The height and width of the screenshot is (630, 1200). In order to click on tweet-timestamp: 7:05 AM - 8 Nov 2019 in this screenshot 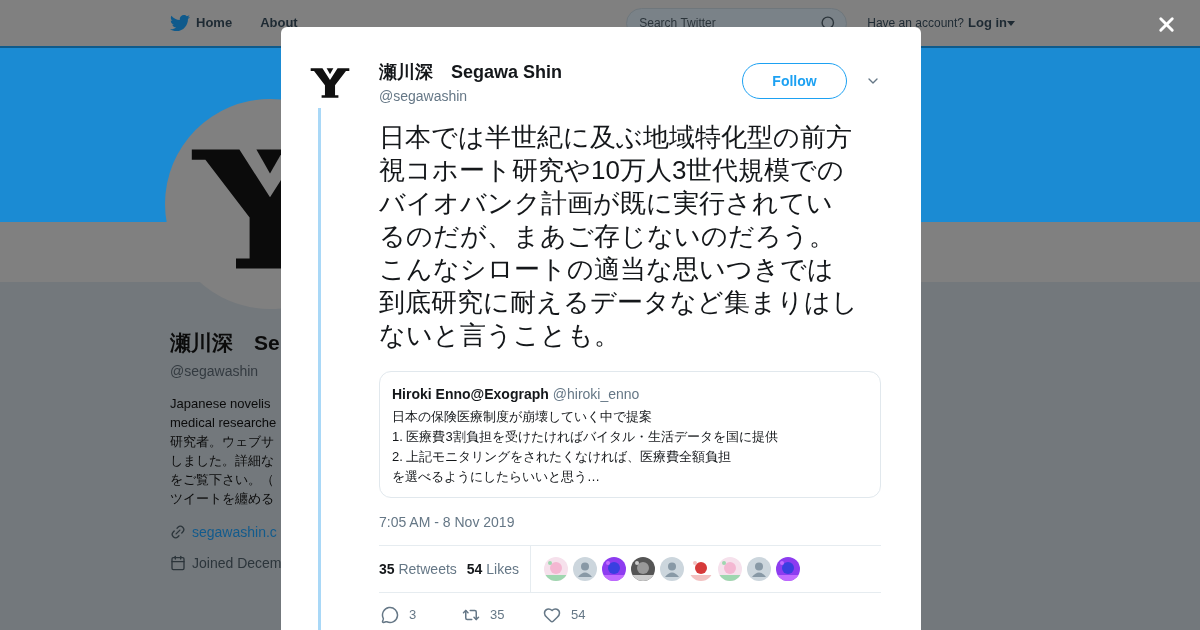, I will do `click(447, 522)`.